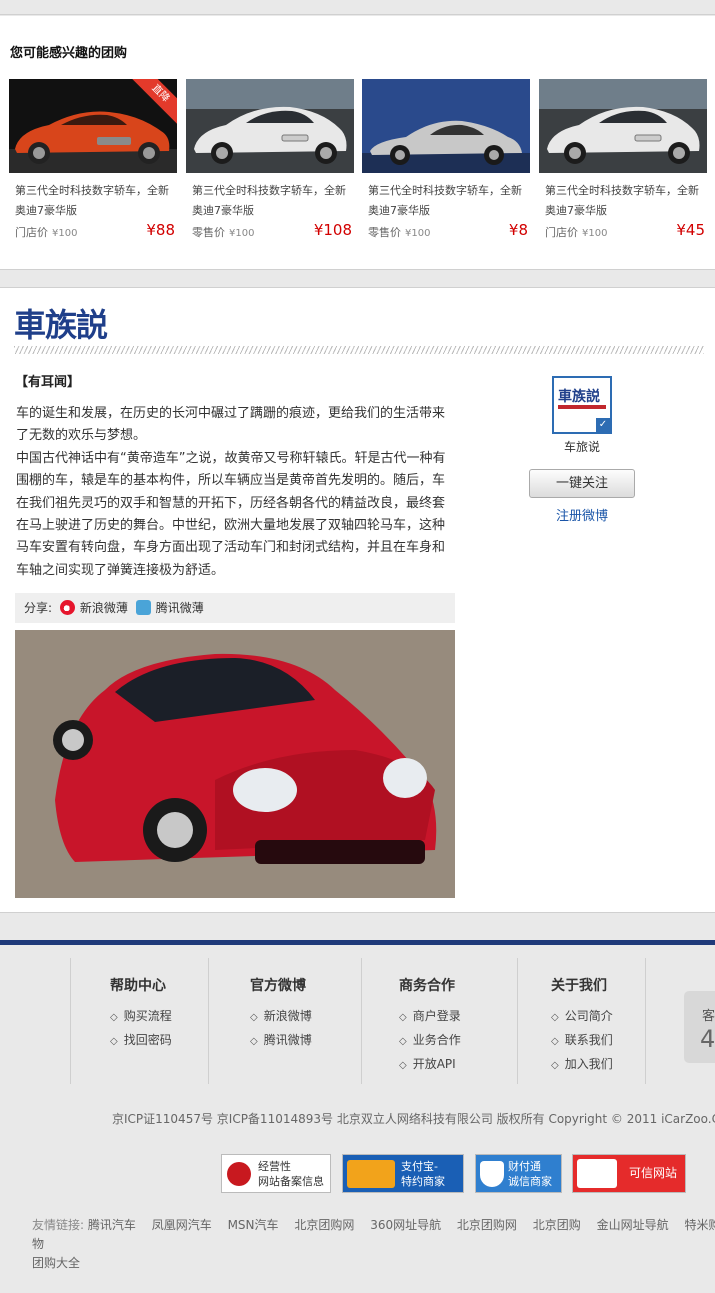 This screenshot has height=1293, width=715. What do you see at coordinates (38, 608) in the screenshot?
I see `share-label: 分享:` at bounding box center [38, 608].